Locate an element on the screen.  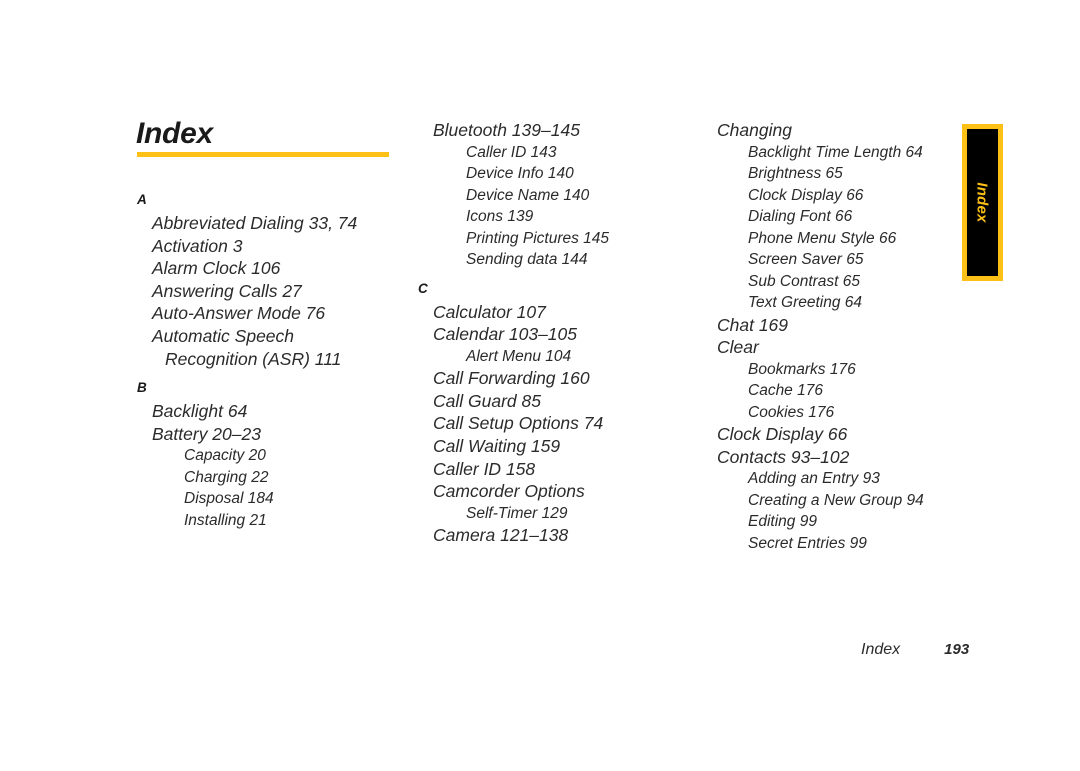
index-entry: Caller ID 143 is located at coordinates (511, 152).